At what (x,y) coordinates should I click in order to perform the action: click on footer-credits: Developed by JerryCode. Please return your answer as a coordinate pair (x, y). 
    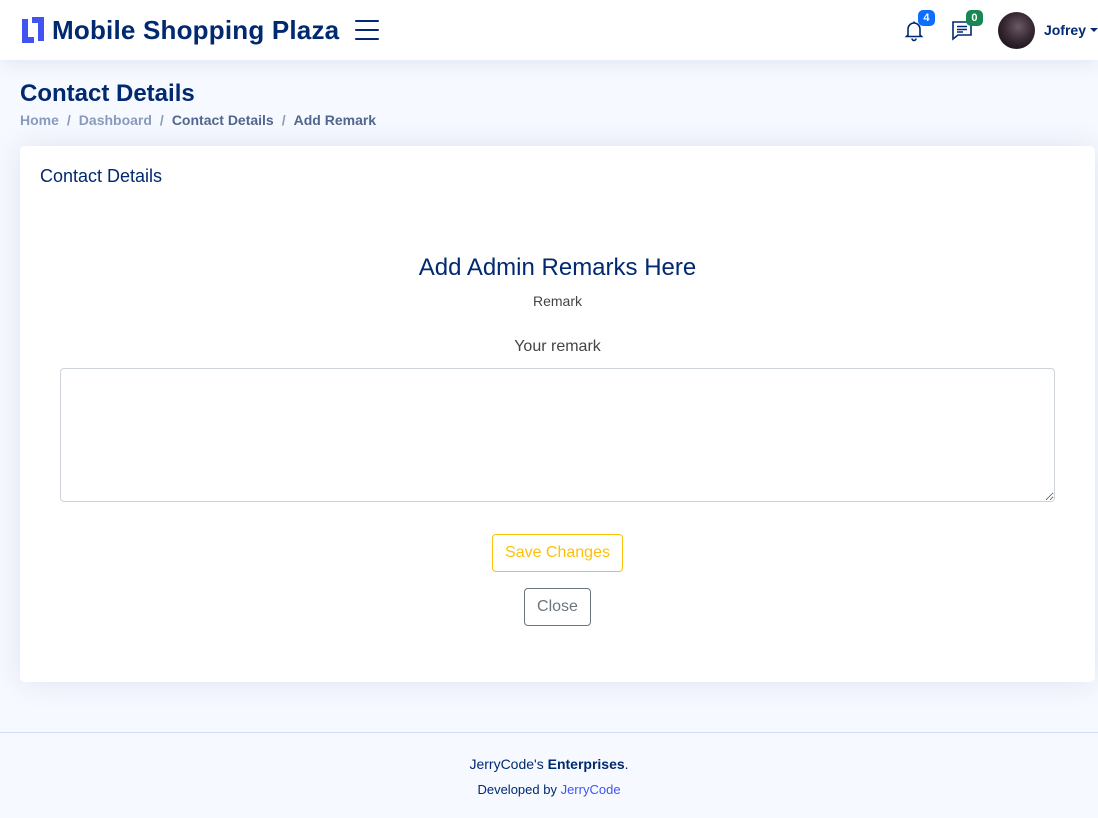
    Looking at the image, I should click on (549, 789).